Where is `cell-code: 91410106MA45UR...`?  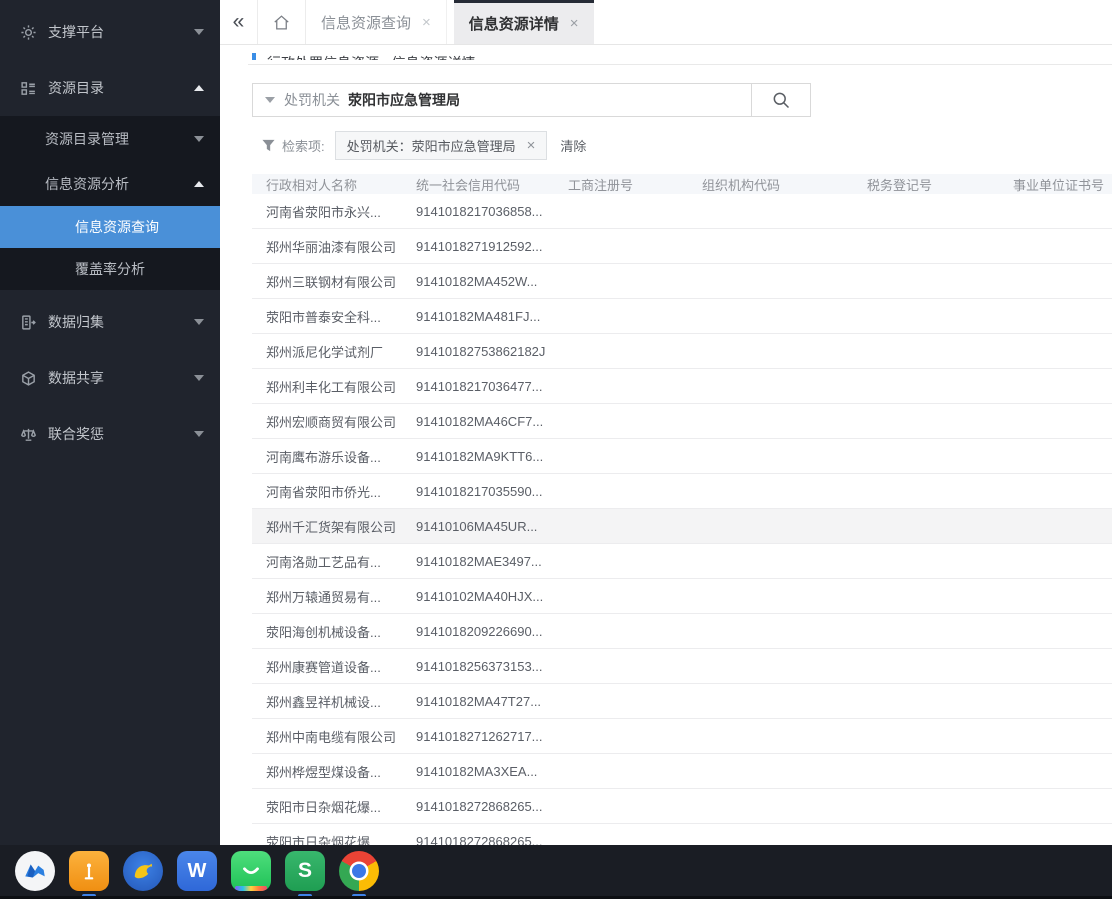
cell-code: 91410106MA45UR... is located at coordinates (477, 526).